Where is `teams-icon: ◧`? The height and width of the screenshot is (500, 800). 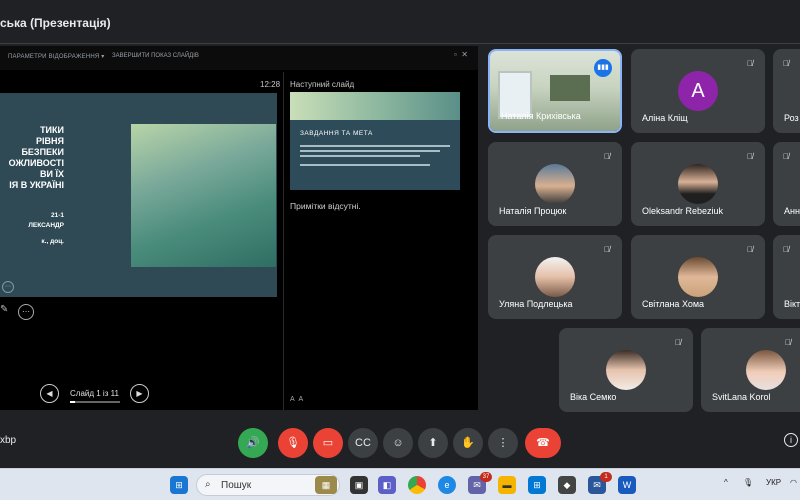 teams-icon: ◧ is located at coordinates (387, 485).